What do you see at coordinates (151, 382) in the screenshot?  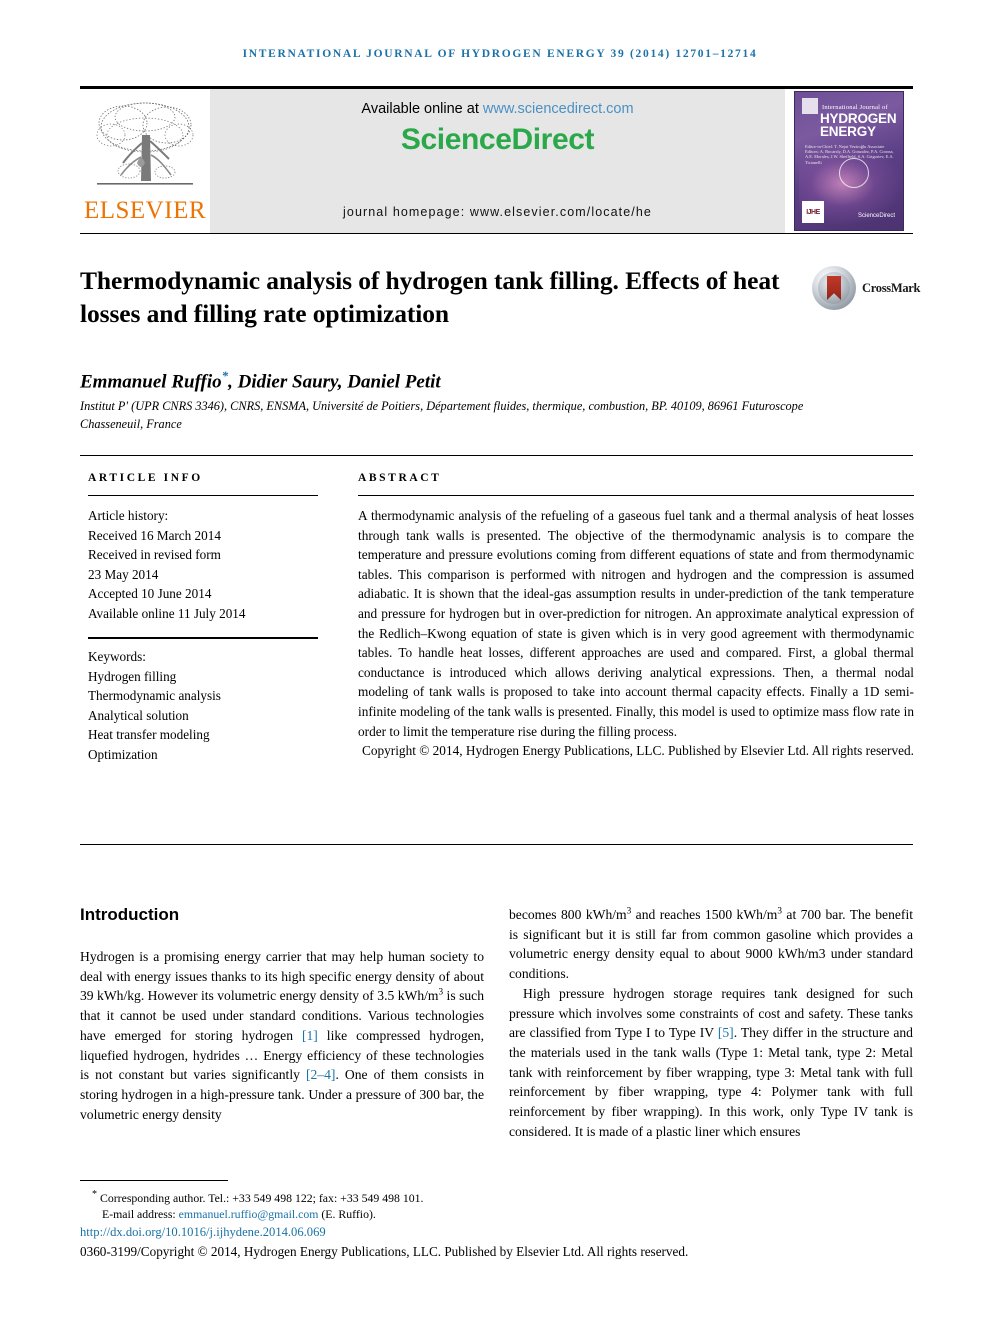 I see `author-primary: Emmanuel Ruffio` at bounding box center [151, 382].